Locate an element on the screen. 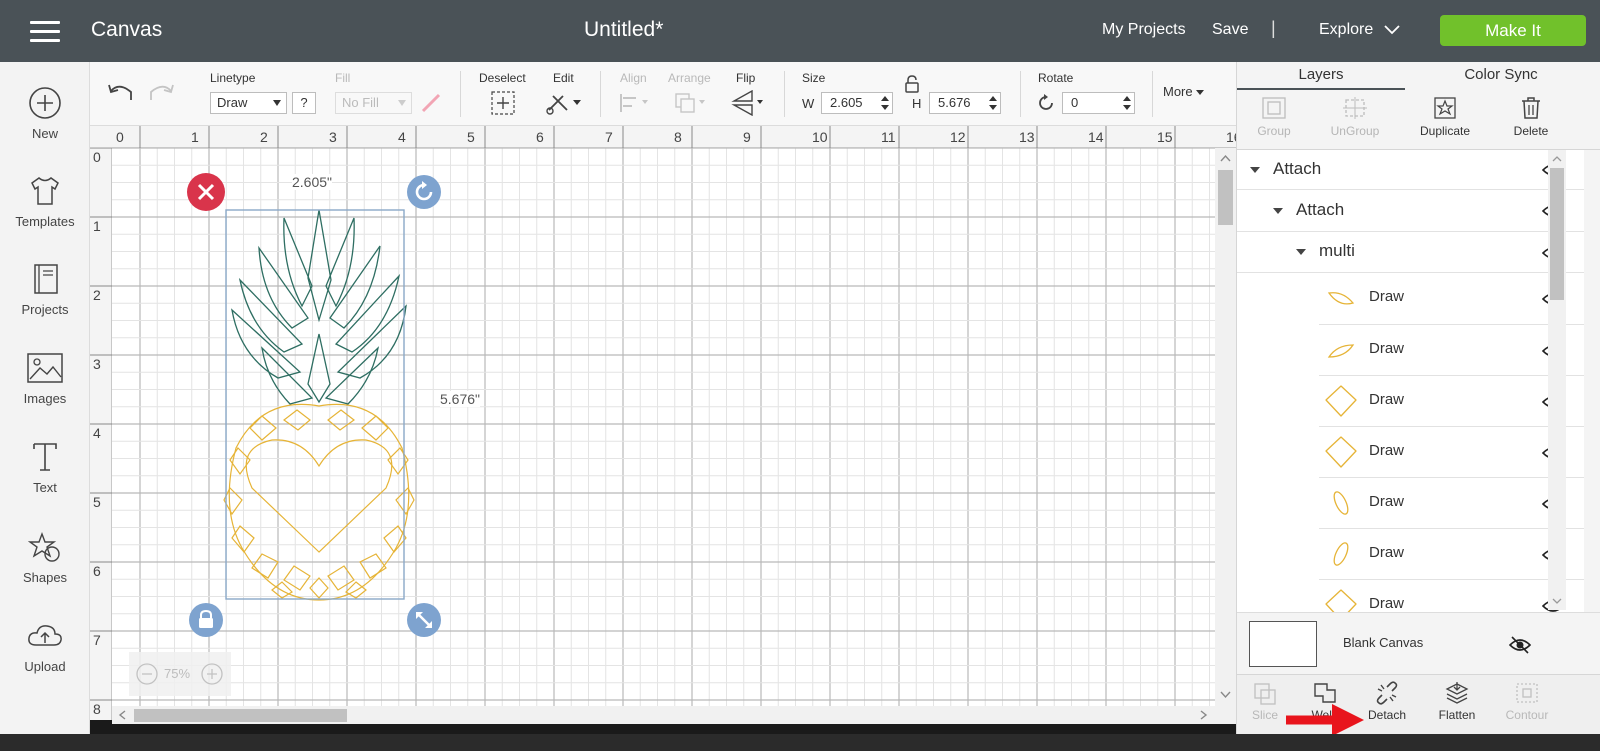 Image resolution: width=1600 pixels, height=751 pixels. sidebar-item-text: Text is located at coordinates (45, 467).